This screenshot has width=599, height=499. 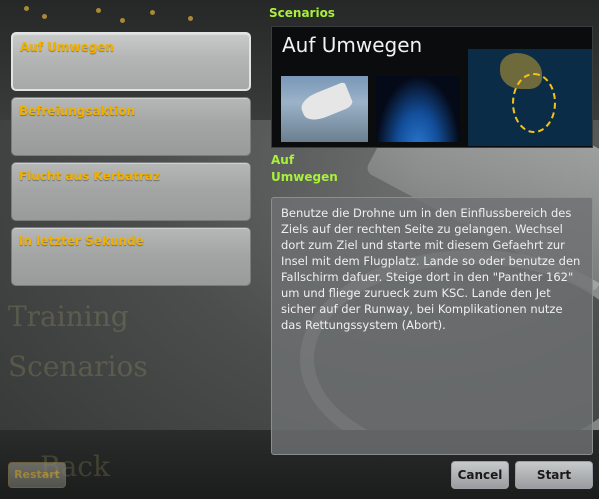 What do you see at coordinates (326, 103) in the screenshot?
I see `plane-shape` at bounding box center [326, 103].